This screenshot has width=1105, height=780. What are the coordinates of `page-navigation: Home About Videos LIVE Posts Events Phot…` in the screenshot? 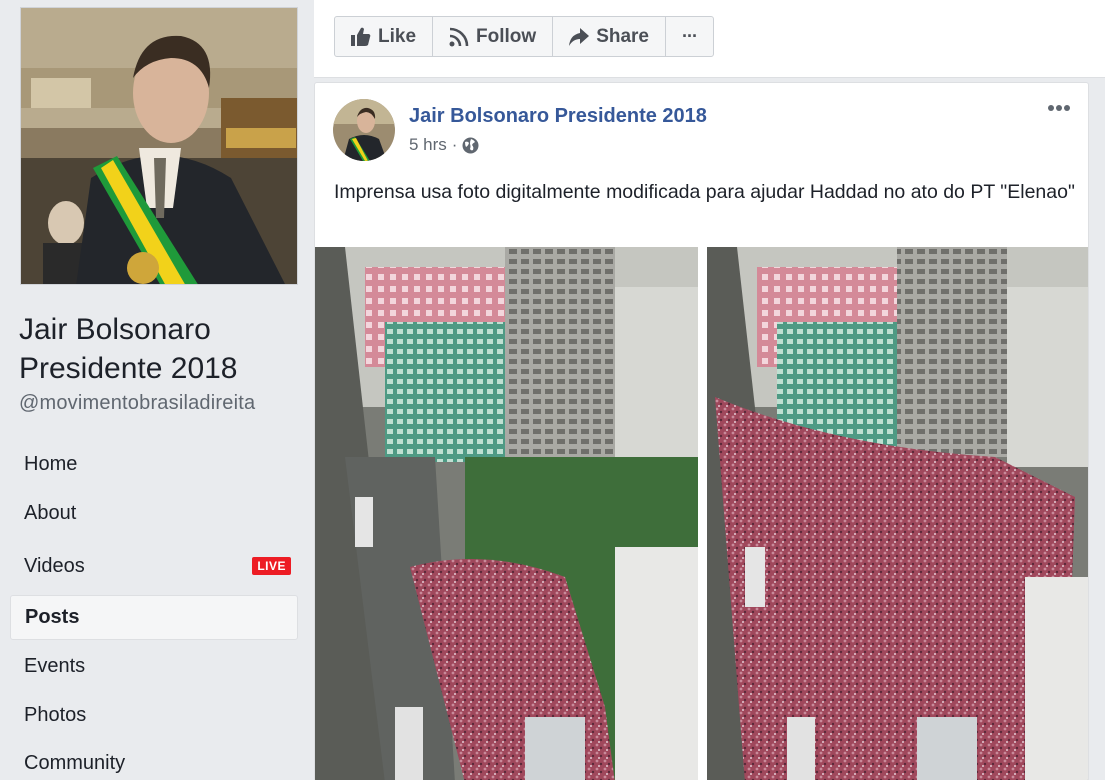 It's located at (154, 610).